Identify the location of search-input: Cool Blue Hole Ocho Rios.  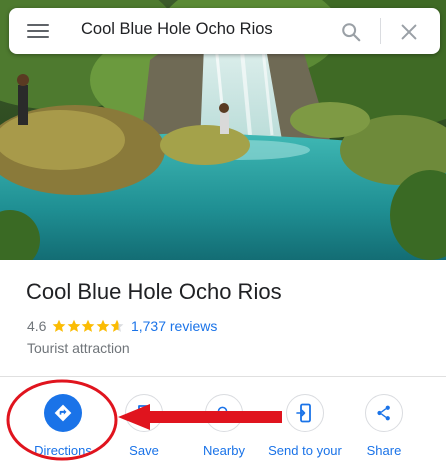
(177, 29).